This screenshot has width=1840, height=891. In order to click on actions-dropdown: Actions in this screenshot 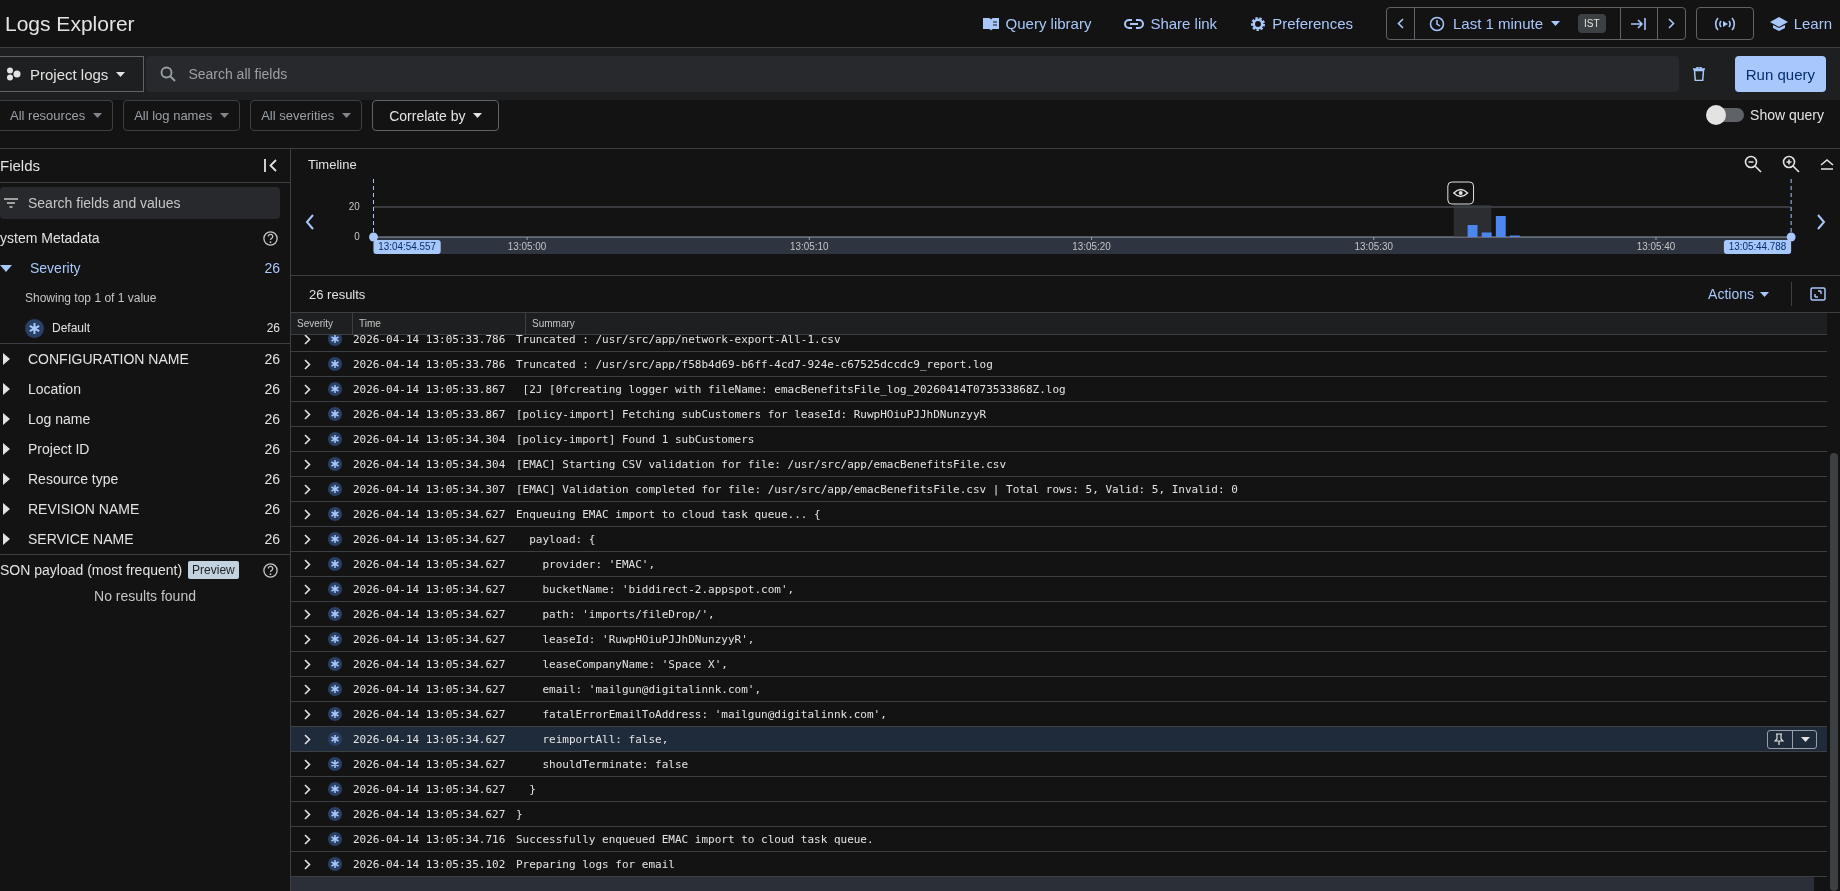, I will do `click(1750, 294)`.